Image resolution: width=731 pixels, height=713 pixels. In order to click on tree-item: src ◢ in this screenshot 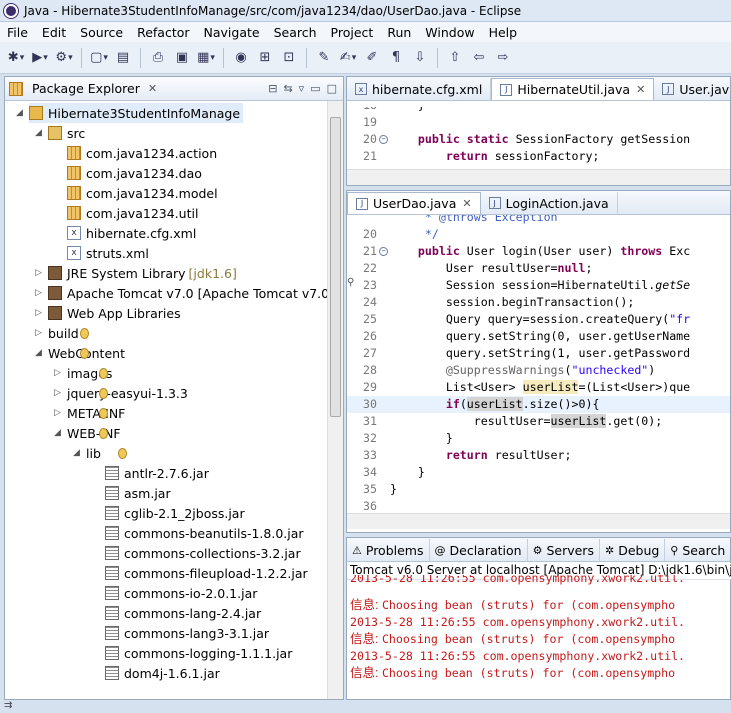, I will do `click(60, 133)`.